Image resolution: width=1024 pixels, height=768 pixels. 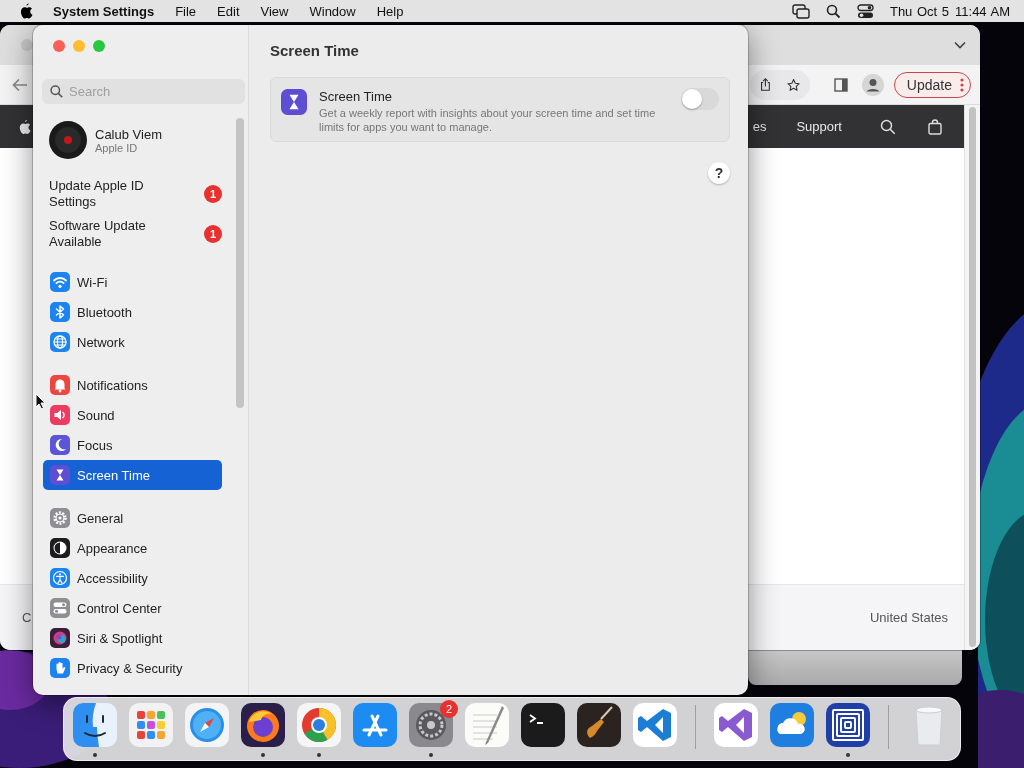 What do you see at coordinates (759, 126) in the screenshot?
I see `nav-link: es` at bounding box center [759, 126].